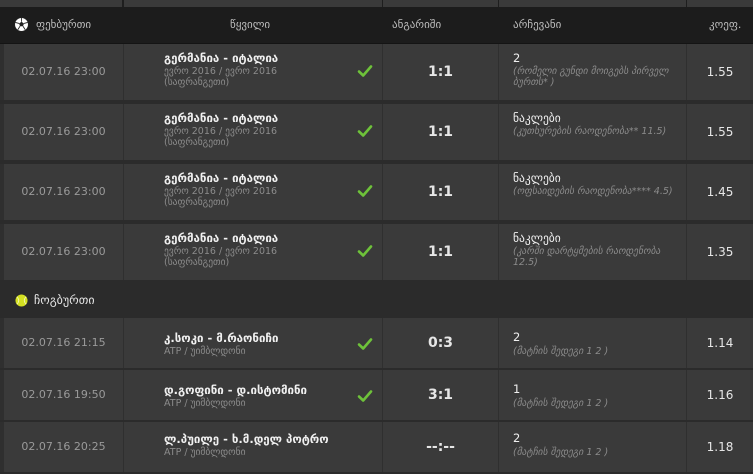  I want to click on section-title-tennis: ჩოგბურთი, so click(64, 300).